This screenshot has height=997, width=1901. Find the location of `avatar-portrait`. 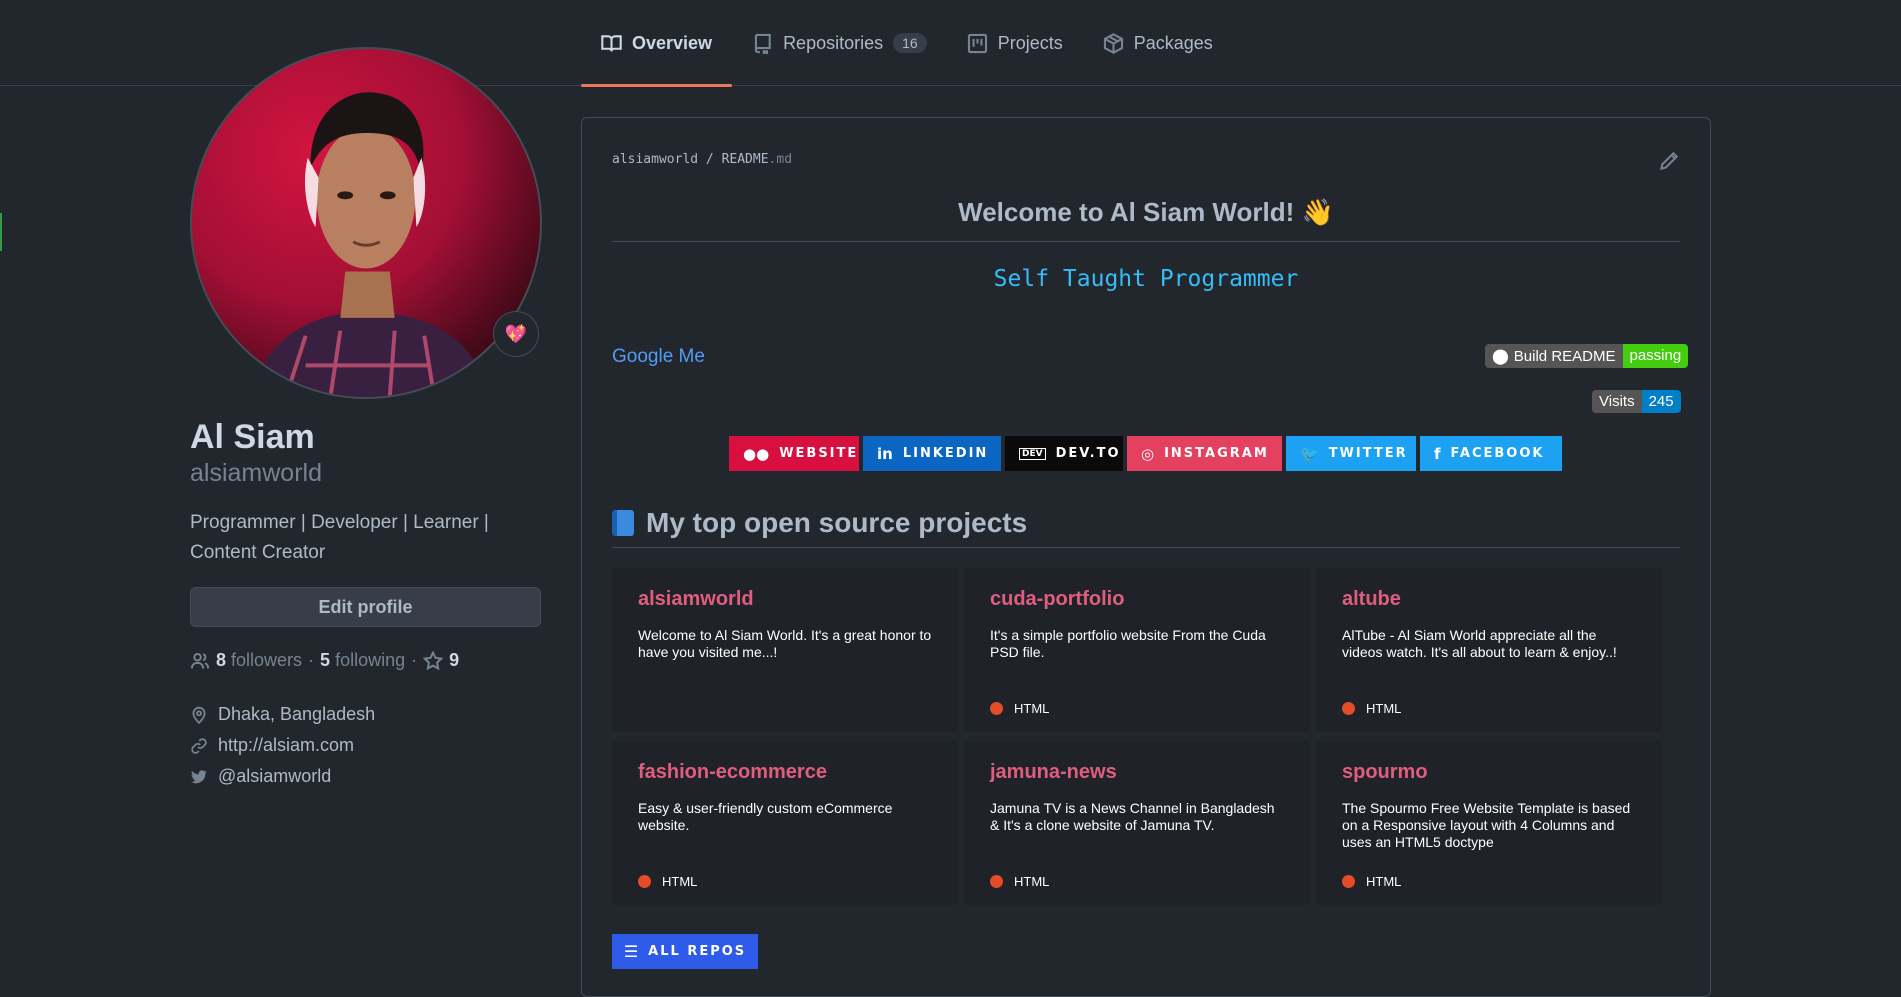

avatar-portrait is located at coordinates (370, 244).